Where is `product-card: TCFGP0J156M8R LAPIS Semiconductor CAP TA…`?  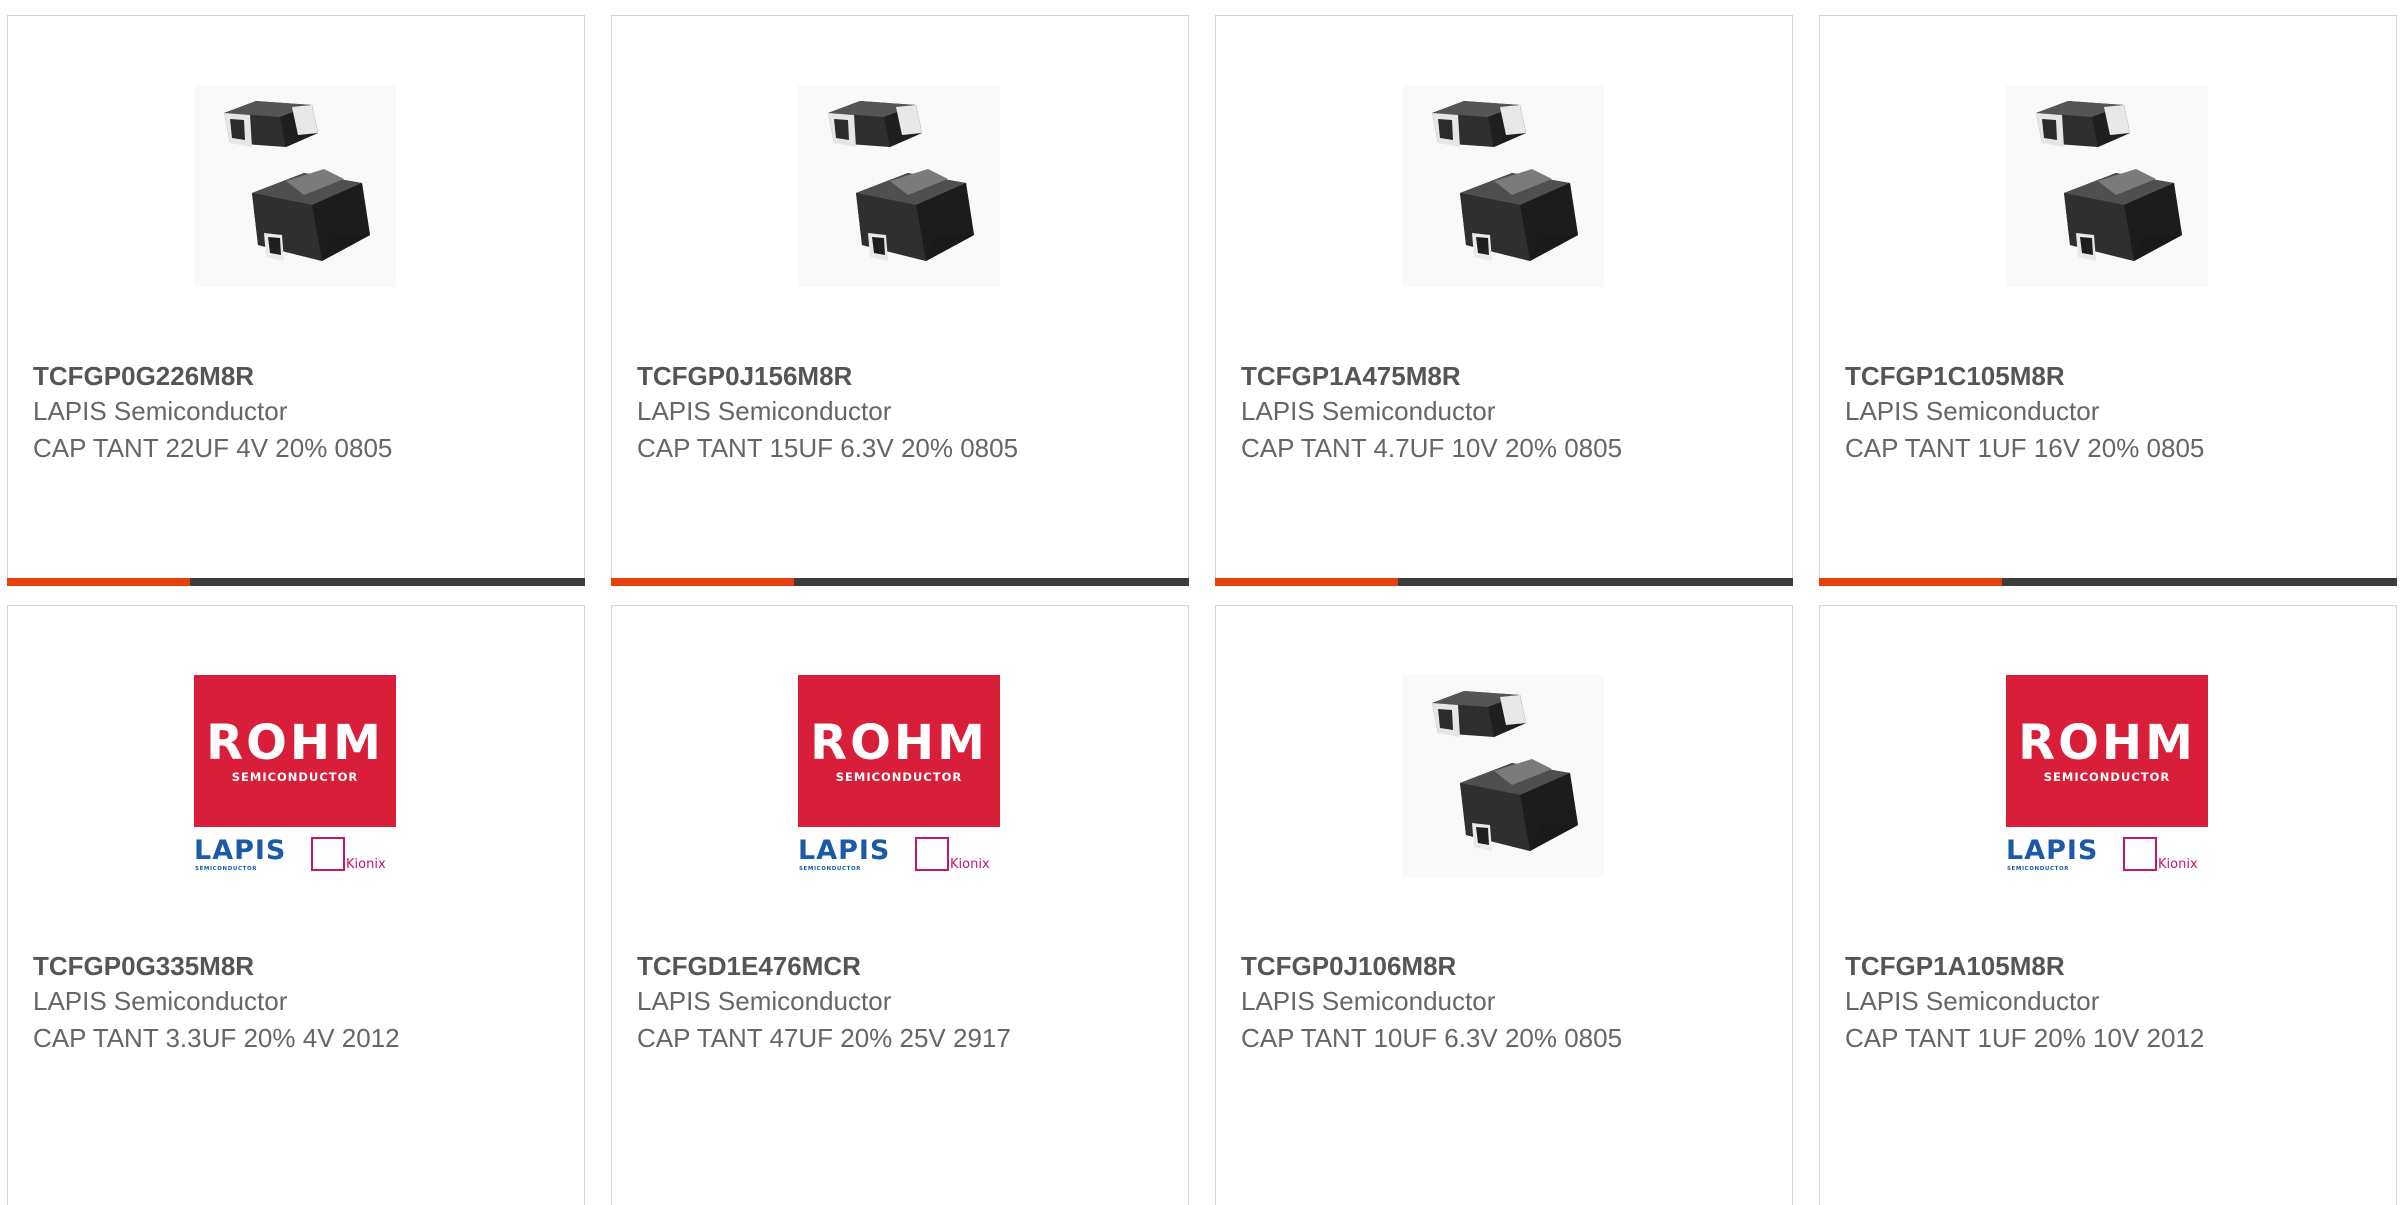
product-card: TCFGP0J156M8R LAPIS Semiconductor CAP TA… is located at coordinates (900, 300).